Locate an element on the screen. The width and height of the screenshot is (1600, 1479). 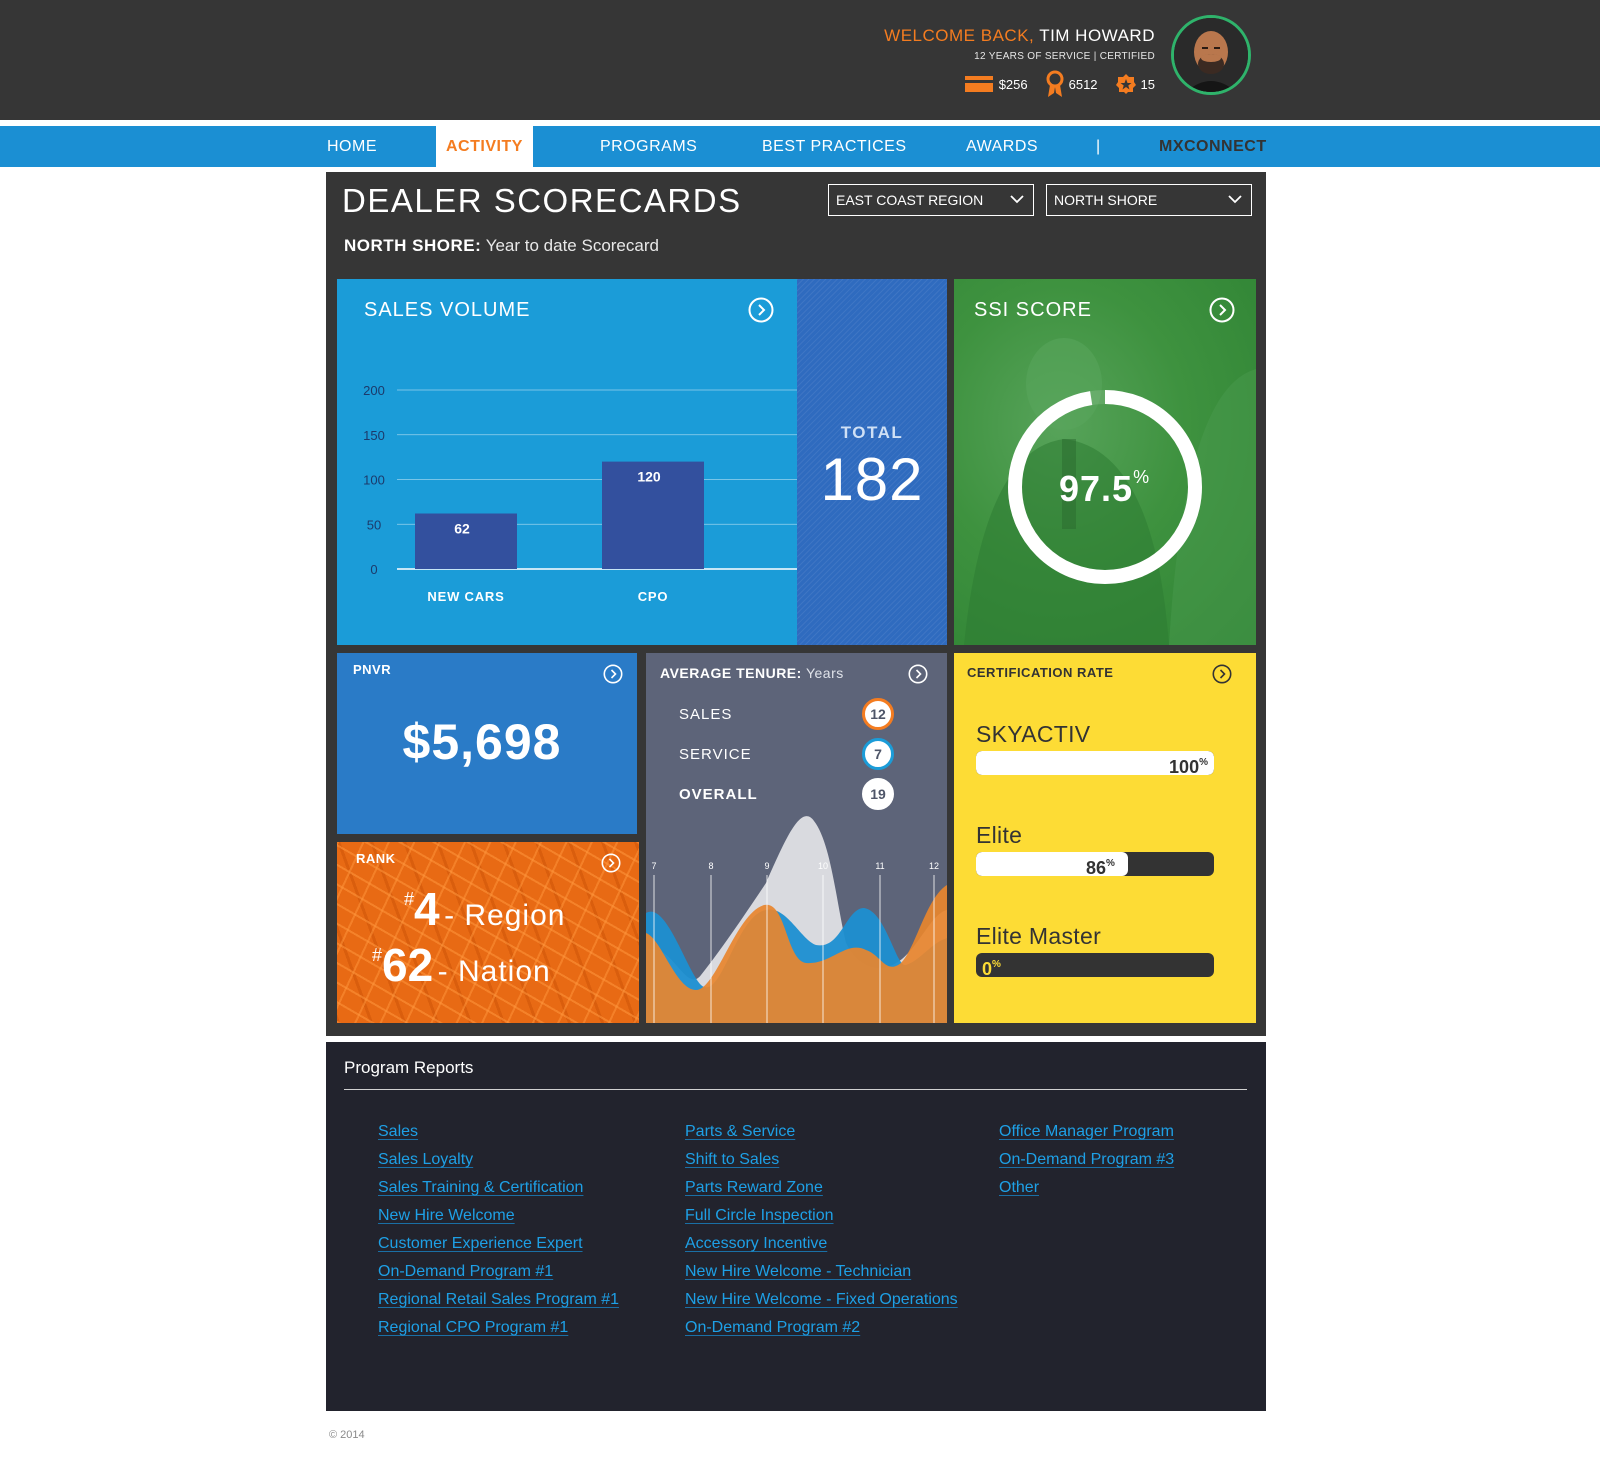
badges-value: 15 is located at coordinates (1147, 84).